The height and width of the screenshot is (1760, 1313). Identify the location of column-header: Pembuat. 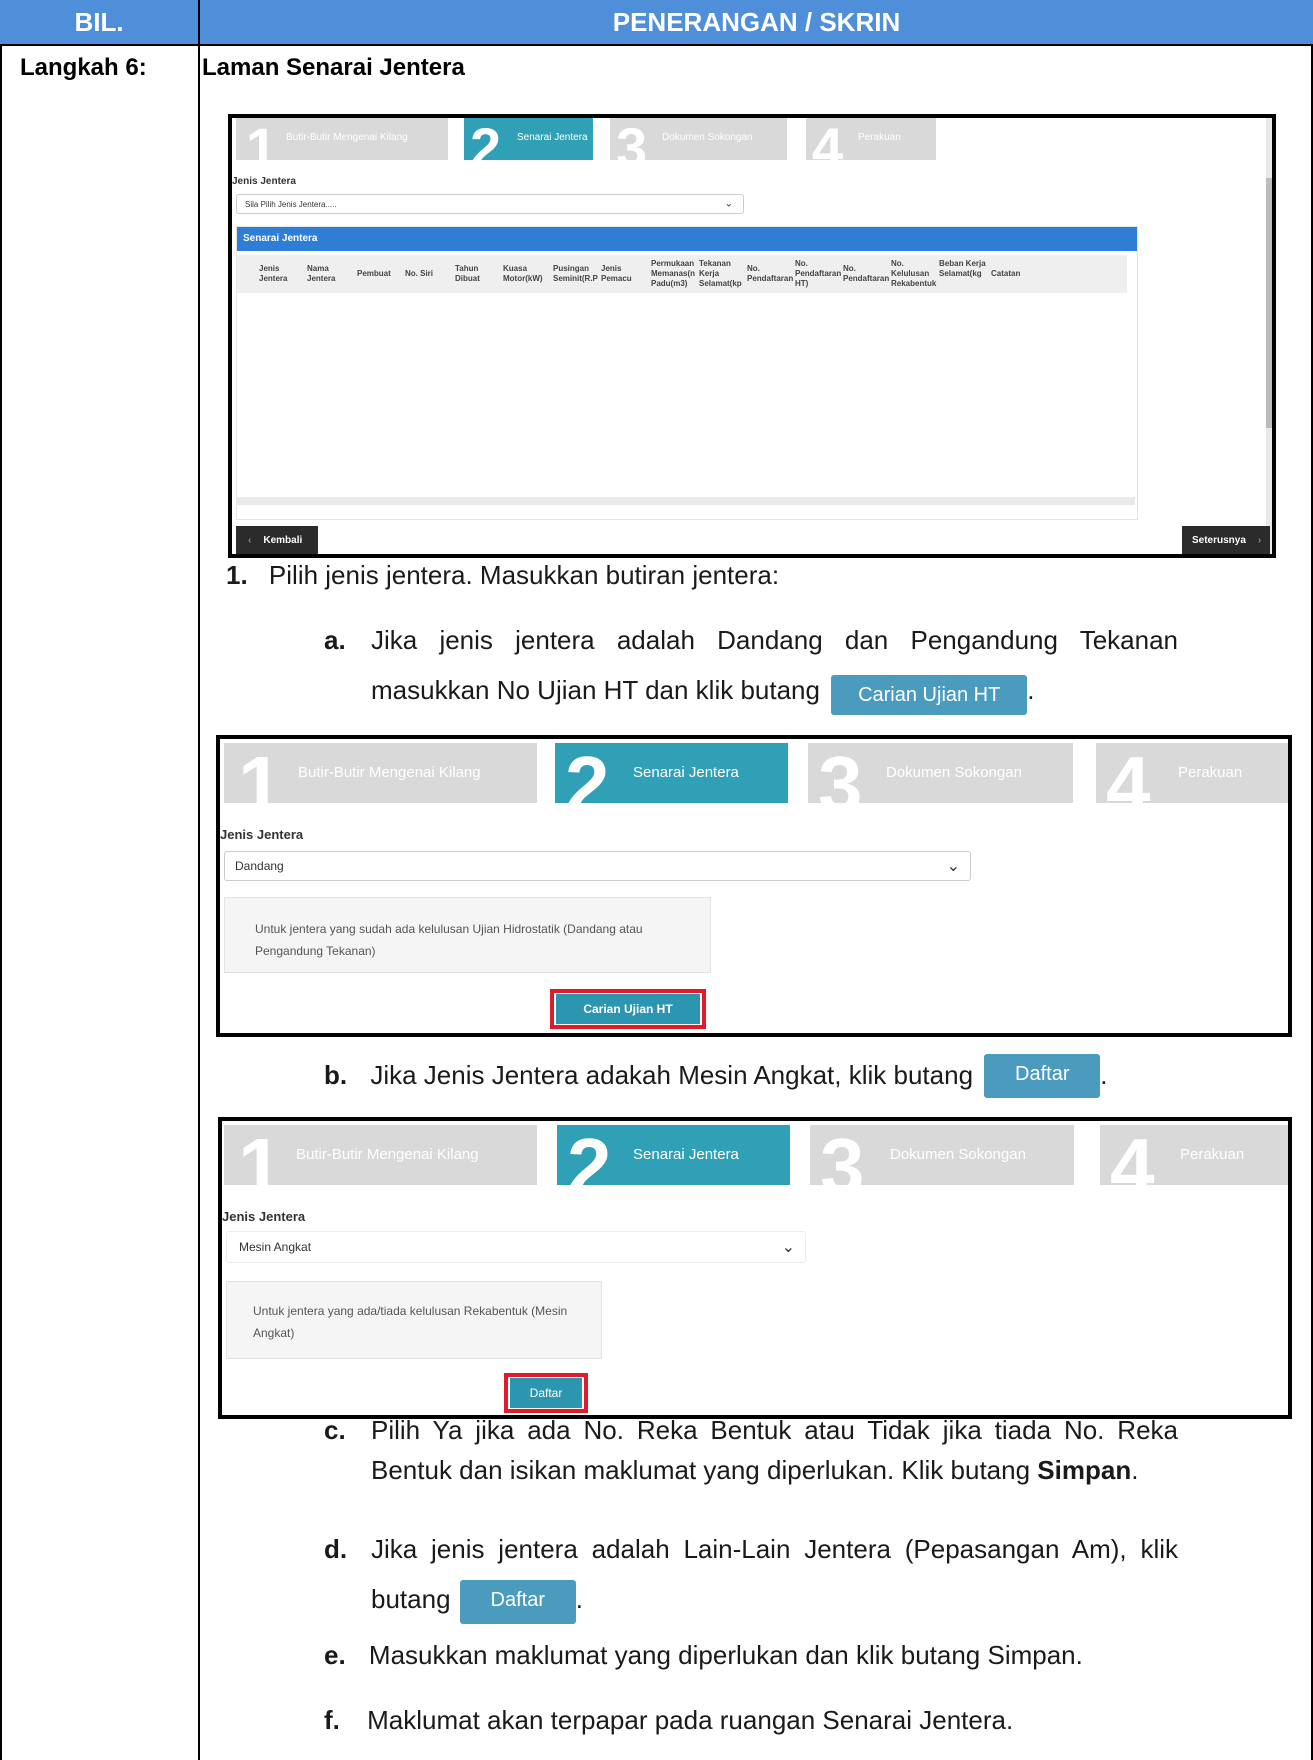
(374, 273).